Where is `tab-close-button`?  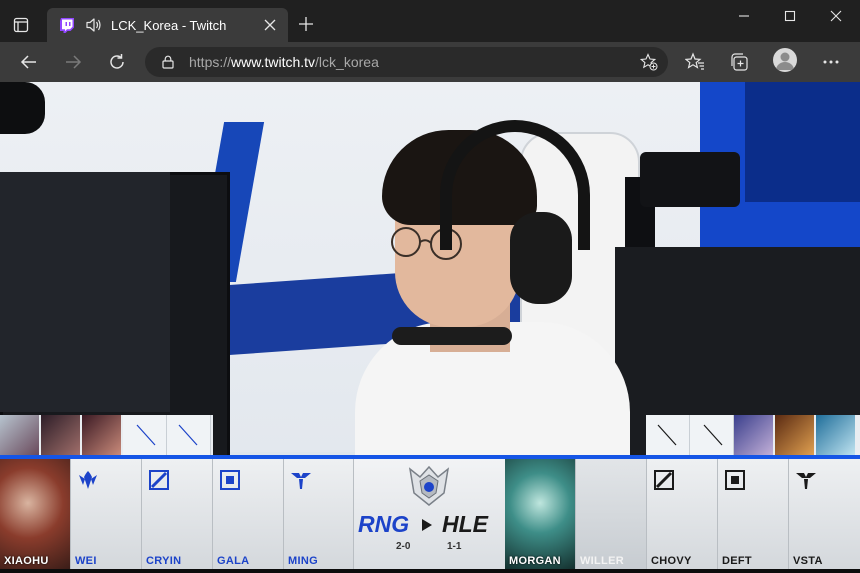
tab-close-button is located at coordinates (270, 25).